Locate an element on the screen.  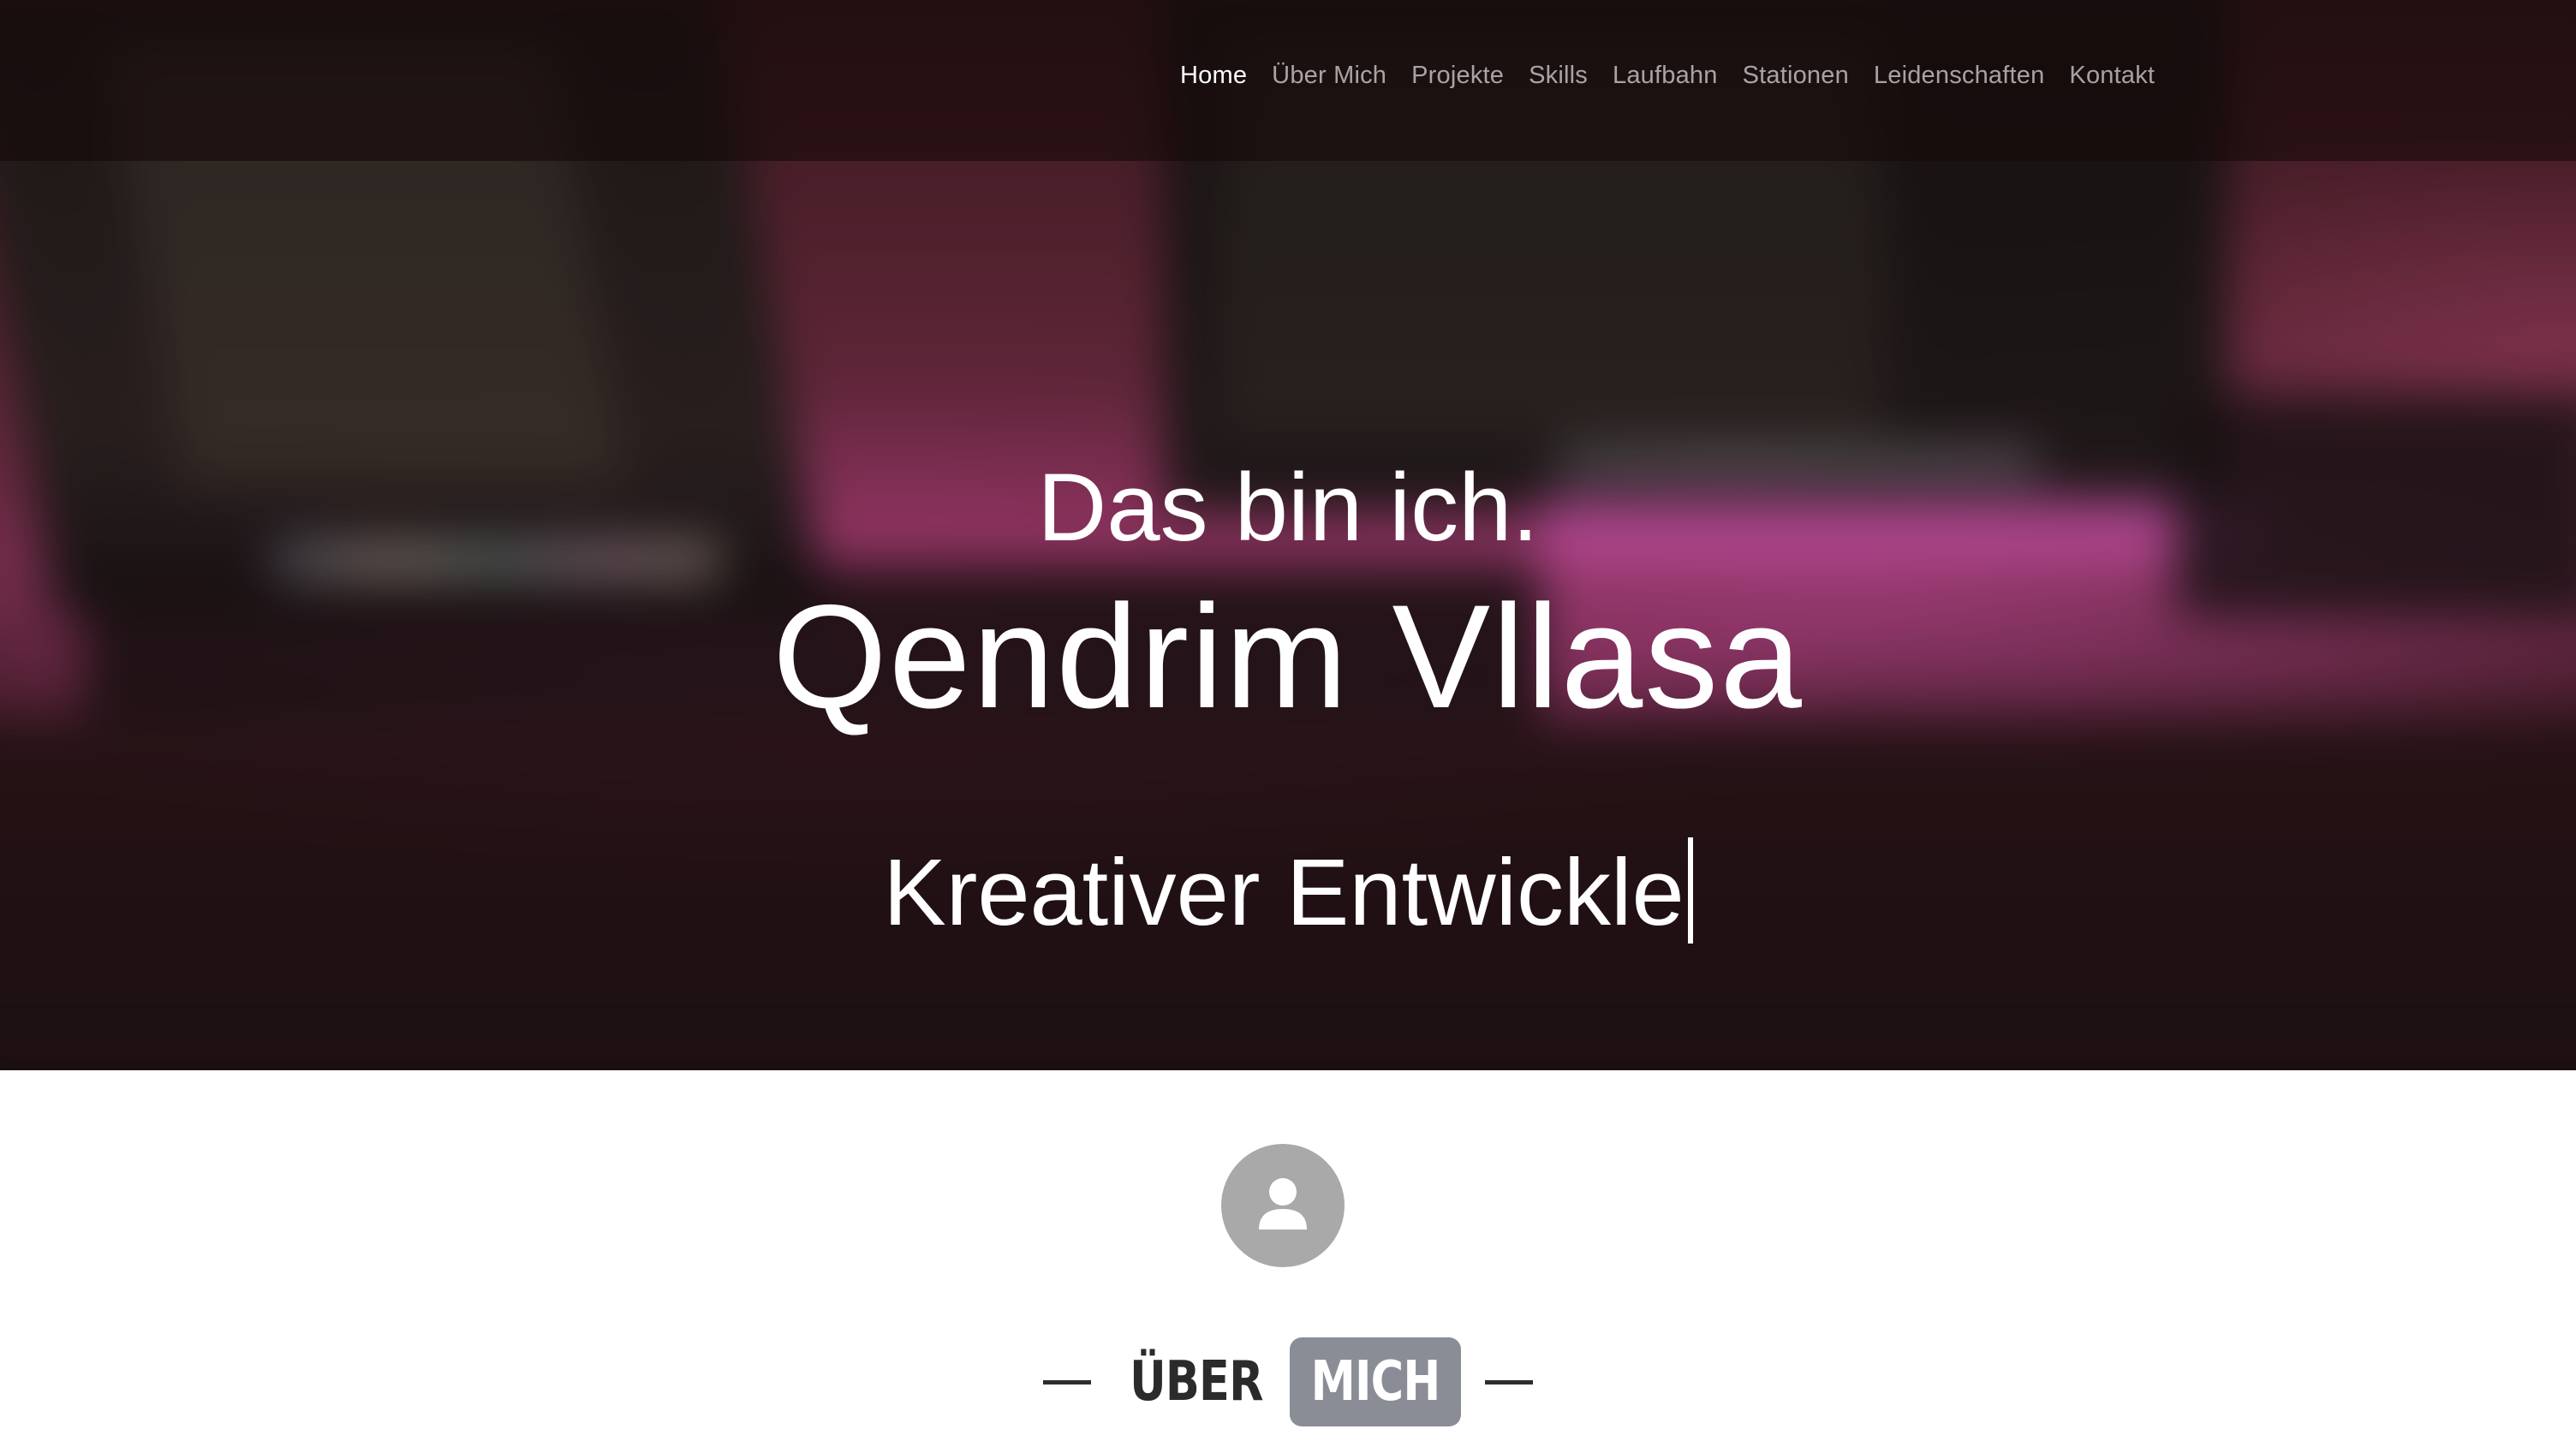
hero-typed-text-container: Kreativer Entwickle is located at coordinates (1288, 893).